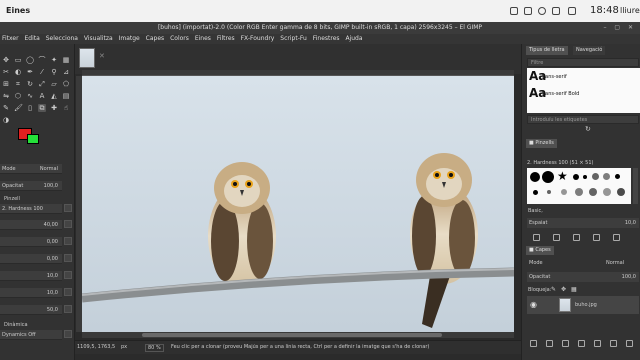 This screenshot has width=640, height=360. What do you see at coordinates (576, 237) in the screenshot?
I see `duplicate-brush-icon` at bounding box center [576, 237].